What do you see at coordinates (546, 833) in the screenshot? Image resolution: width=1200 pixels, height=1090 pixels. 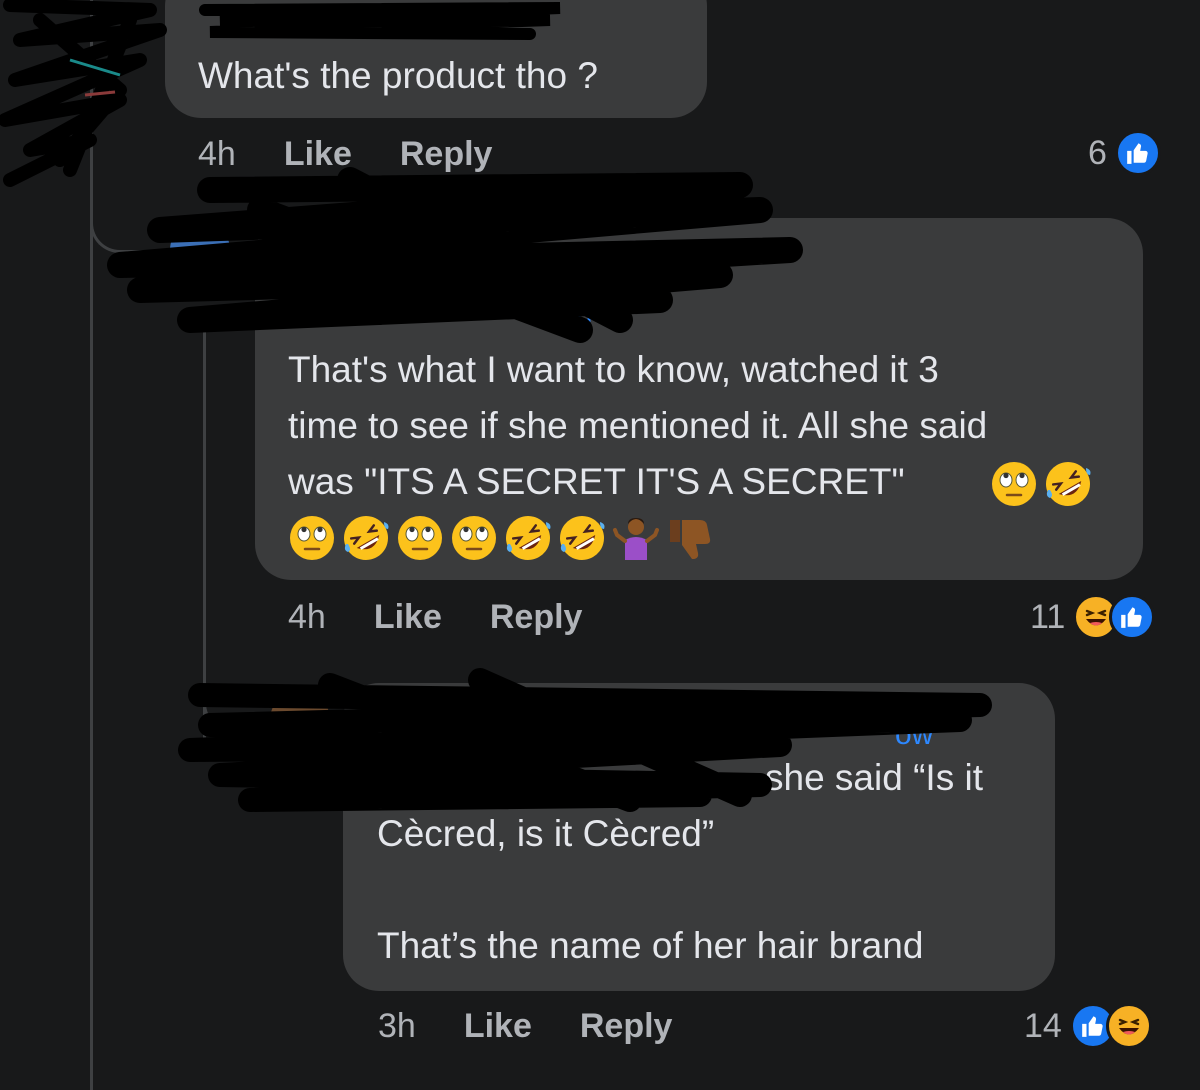 I see `comment-text-3-line2: Cècred, is it Cècred”` at bounding box center [546, 833].